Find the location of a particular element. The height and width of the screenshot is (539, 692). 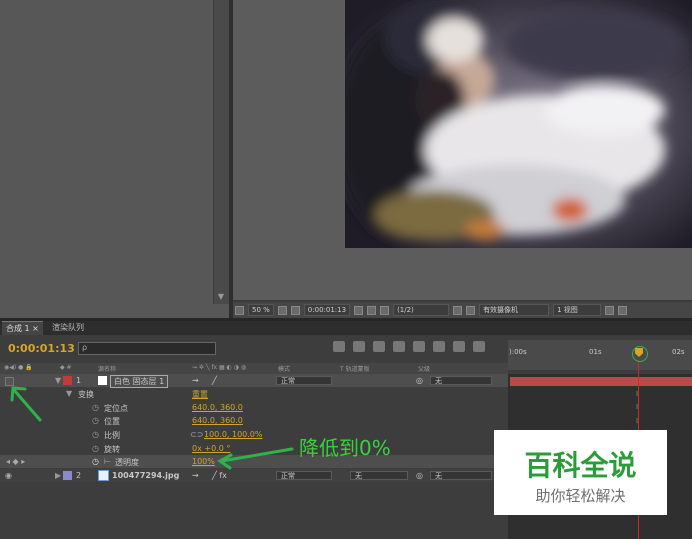

annotation-text: 降低到0% is located at coordinates (345, 448).